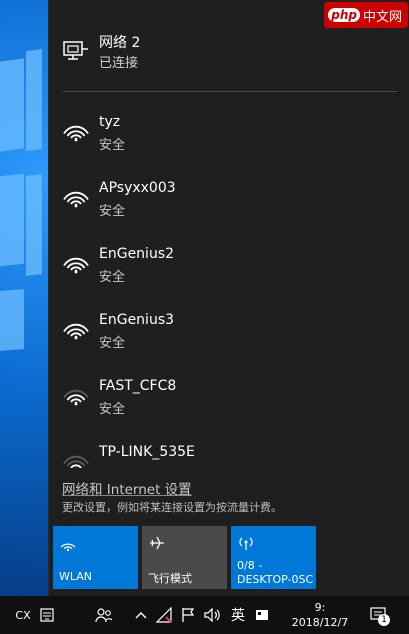 The height and width of the screenshot is (634, 409). What do you see at coordinates (320, 607) in the screenshot?
I see `clock-time: 9:` at bounding box center [320, 607].